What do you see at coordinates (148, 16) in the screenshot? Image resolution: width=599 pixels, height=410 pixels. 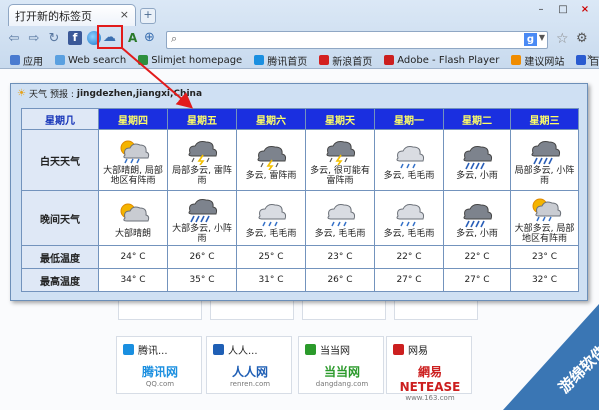 I see `new-tab-button: +` at bounding box center [148, 16].